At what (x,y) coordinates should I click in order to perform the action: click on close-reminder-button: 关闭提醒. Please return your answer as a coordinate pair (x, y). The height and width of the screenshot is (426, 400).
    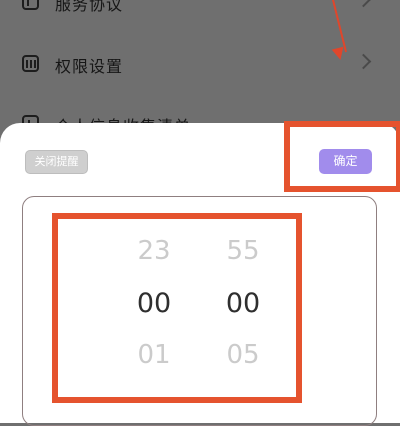
    Looking at the image, I should click on (56, 162).